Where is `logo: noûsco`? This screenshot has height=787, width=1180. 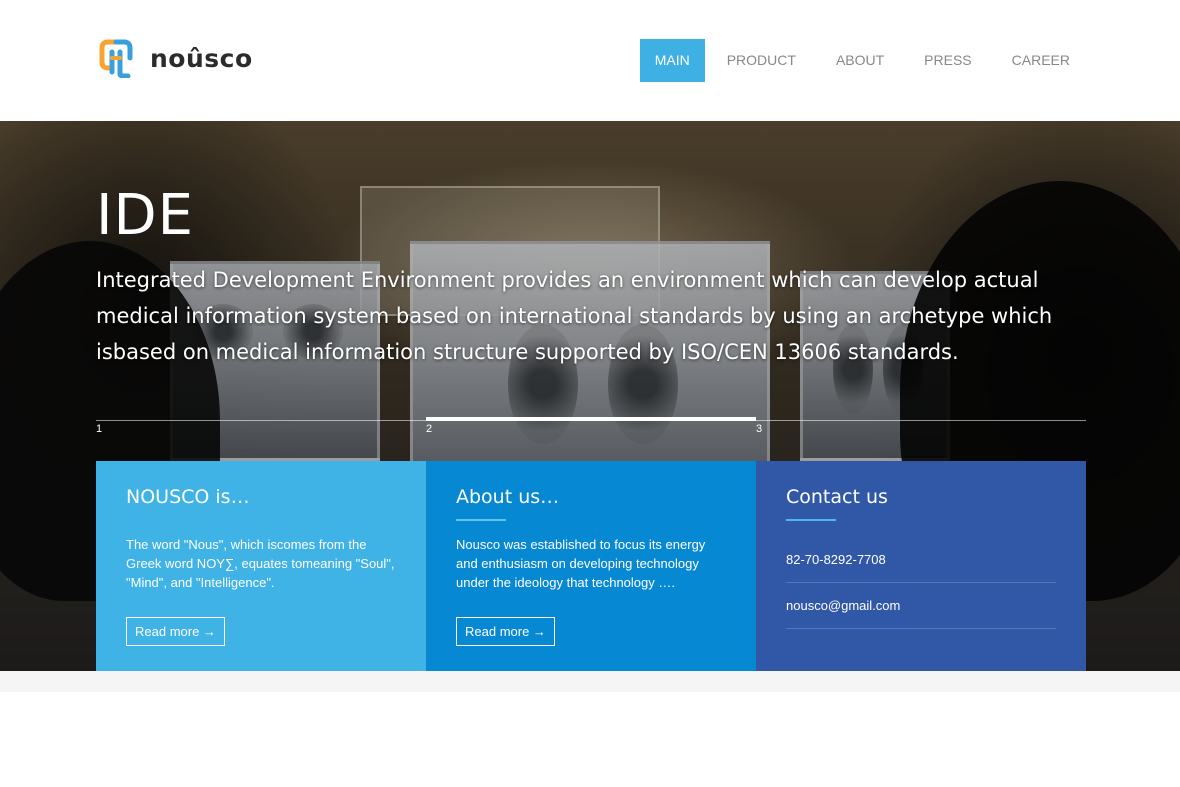 logo: noûsco is located at coordinates (174, 58).